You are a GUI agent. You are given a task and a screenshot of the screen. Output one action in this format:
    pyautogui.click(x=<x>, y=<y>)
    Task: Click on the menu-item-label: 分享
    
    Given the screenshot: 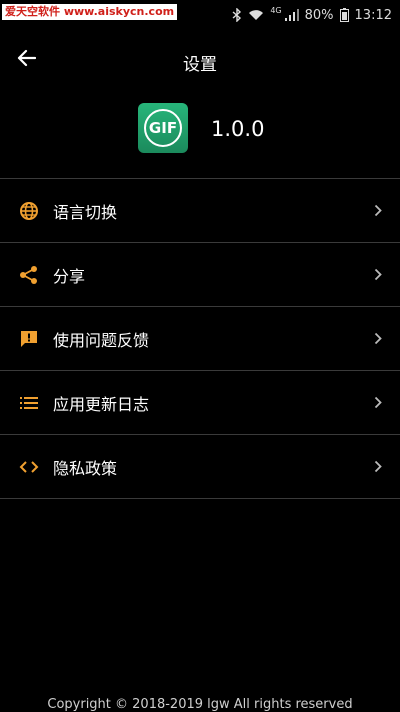 What is the action you would take?
    pyautogui.click(x=69, y=276)
    